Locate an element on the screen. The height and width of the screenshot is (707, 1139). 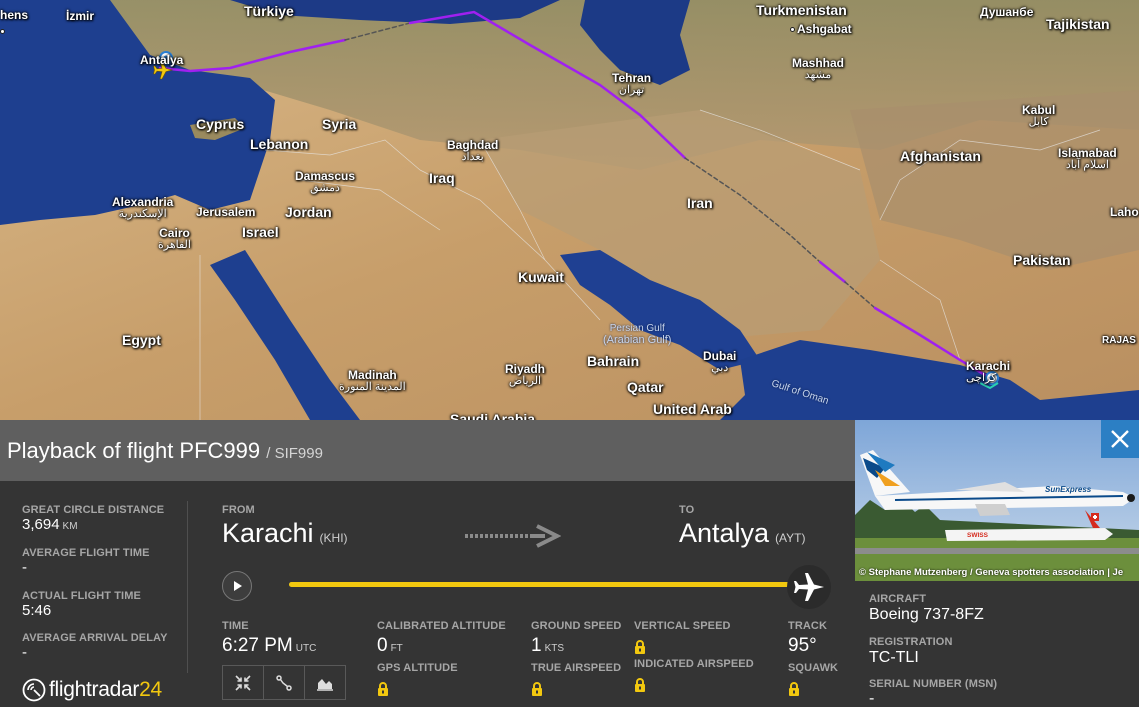
play-icon is located at coordinates (238, 586).